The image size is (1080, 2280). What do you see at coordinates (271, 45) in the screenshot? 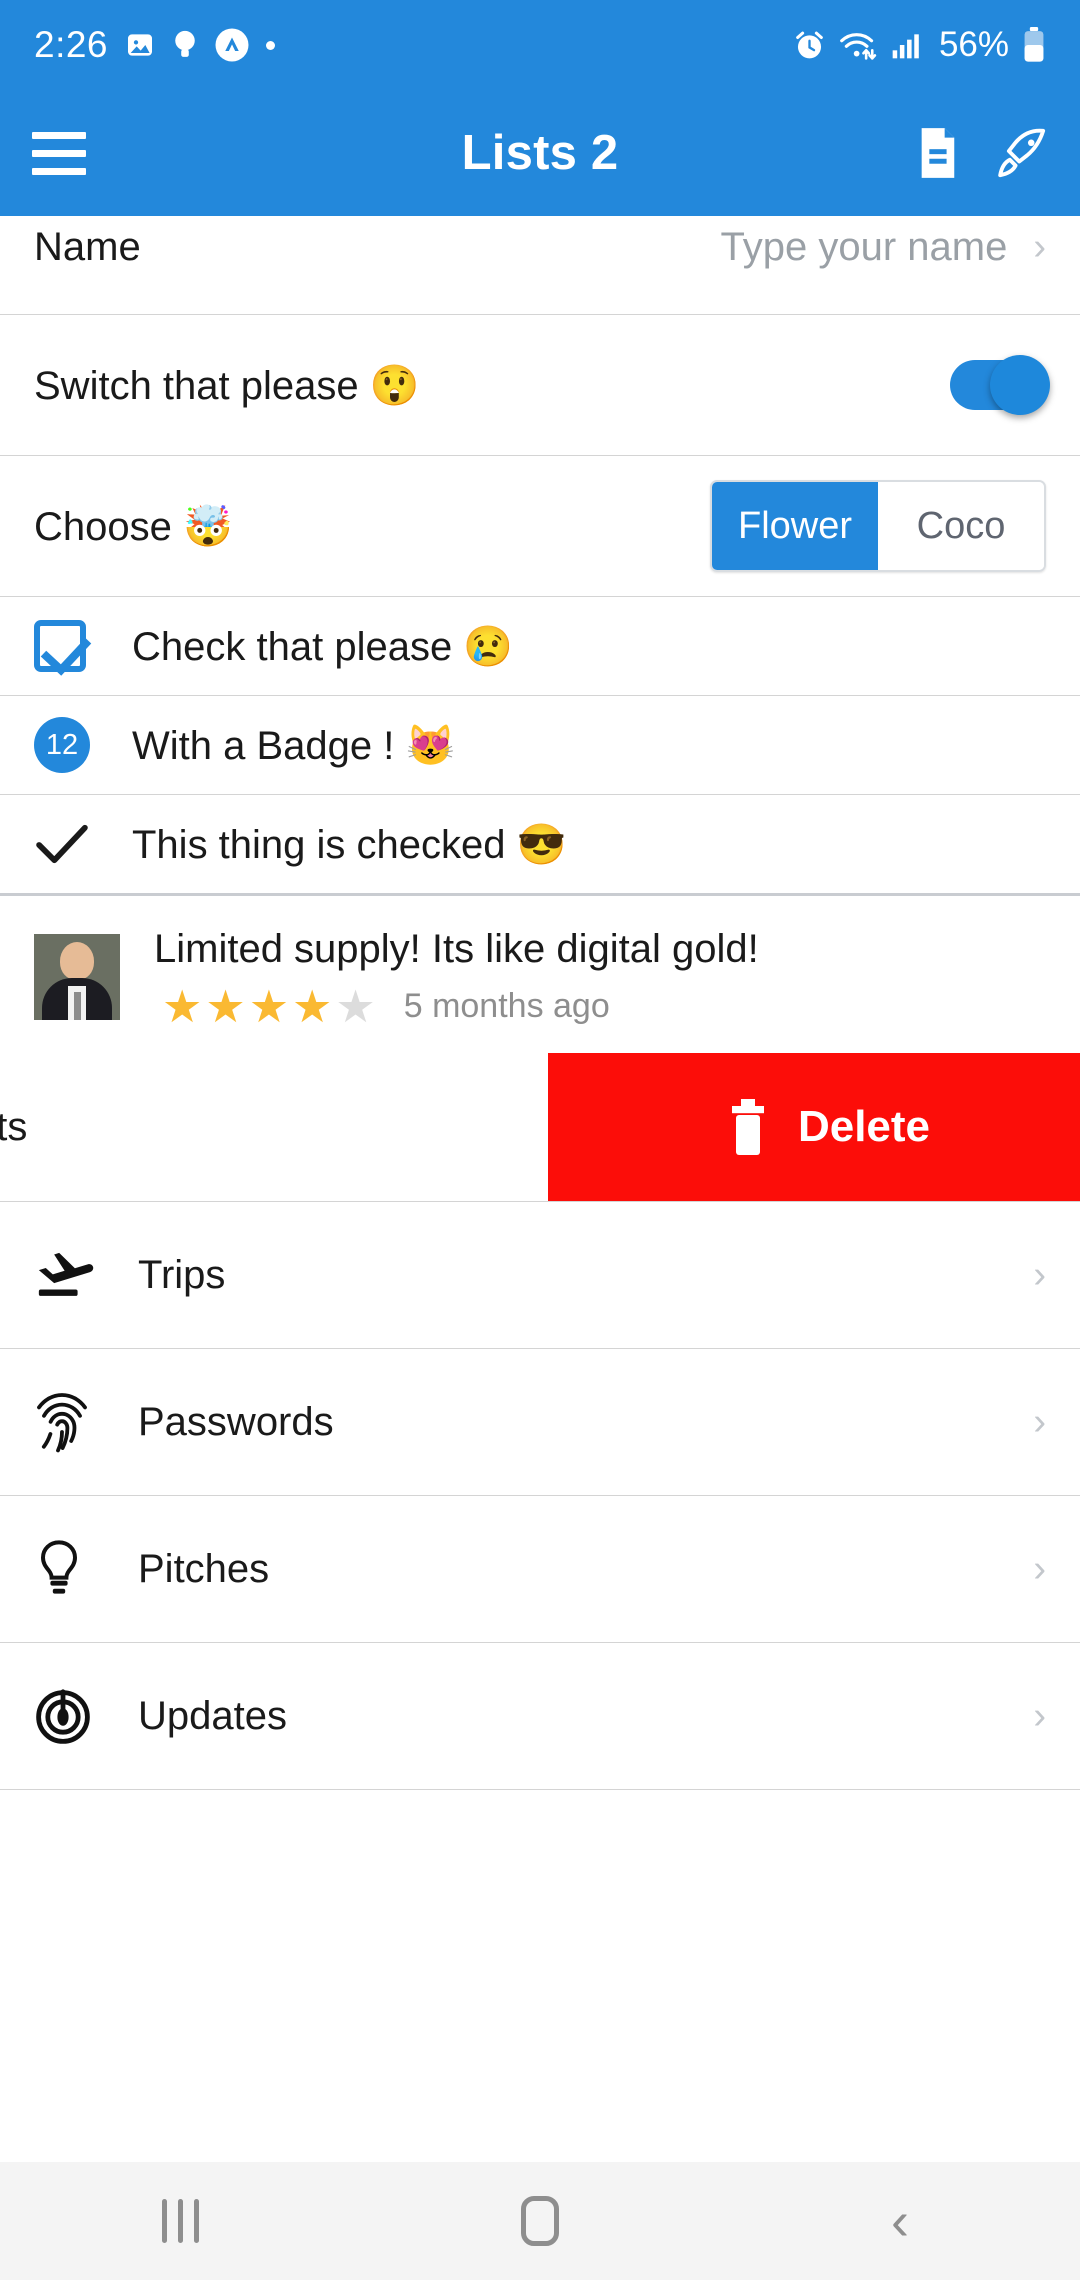
I see `dot-icon` at bounding box center [271, 45].